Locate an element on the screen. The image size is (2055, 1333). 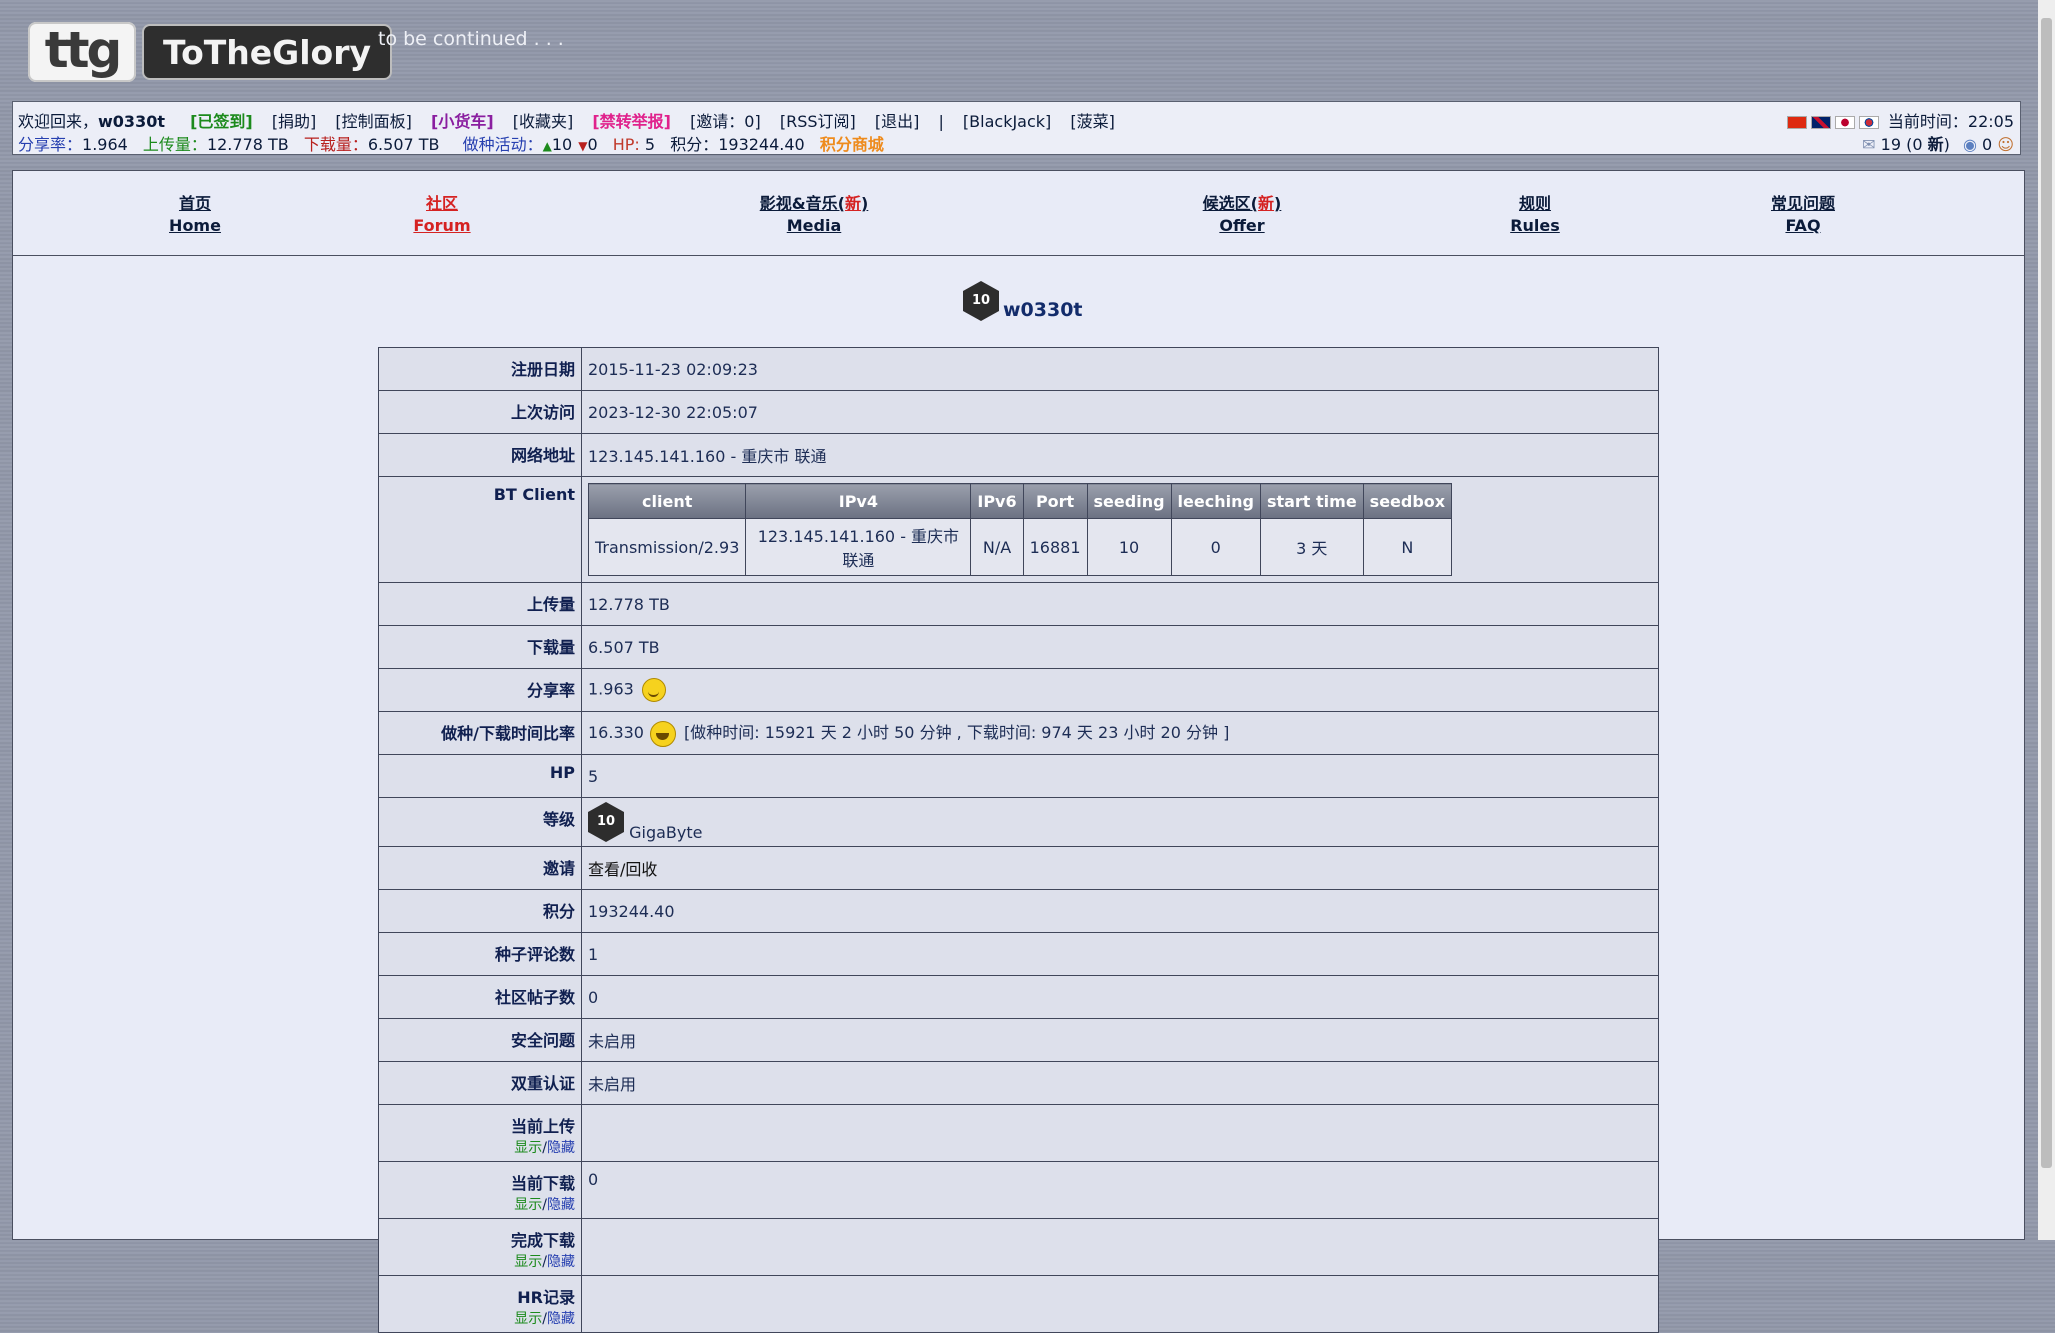
bt-header: seeding is located at coordinates (1129, 501).